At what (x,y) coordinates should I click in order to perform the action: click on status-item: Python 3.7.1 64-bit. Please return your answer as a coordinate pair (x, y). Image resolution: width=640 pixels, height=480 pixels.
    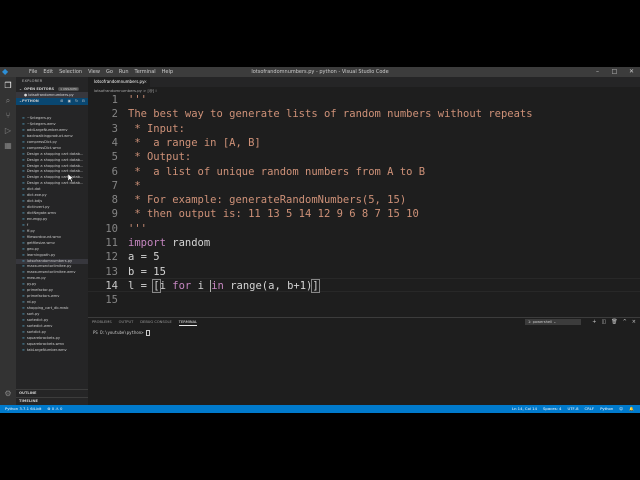
    Looking at the image, I should click on (23, 409).